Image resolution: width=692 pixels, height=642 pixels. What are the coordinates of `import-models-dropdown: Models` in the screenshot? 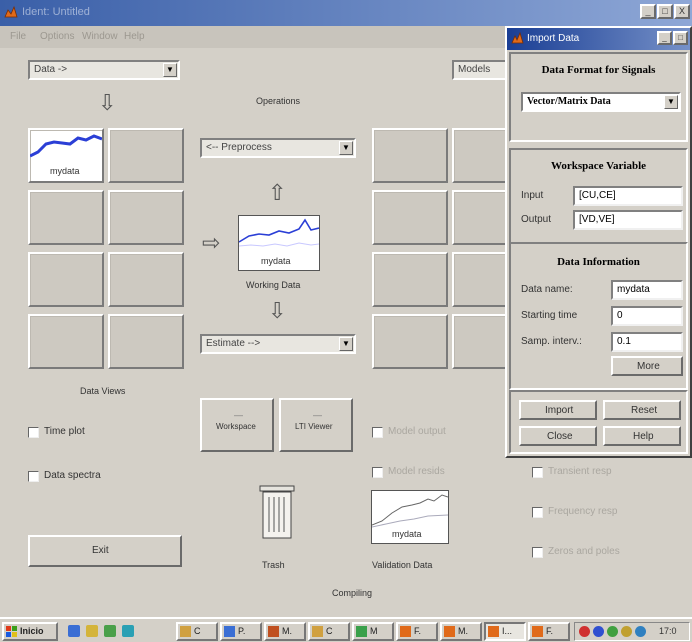 It's located at (482, 70).